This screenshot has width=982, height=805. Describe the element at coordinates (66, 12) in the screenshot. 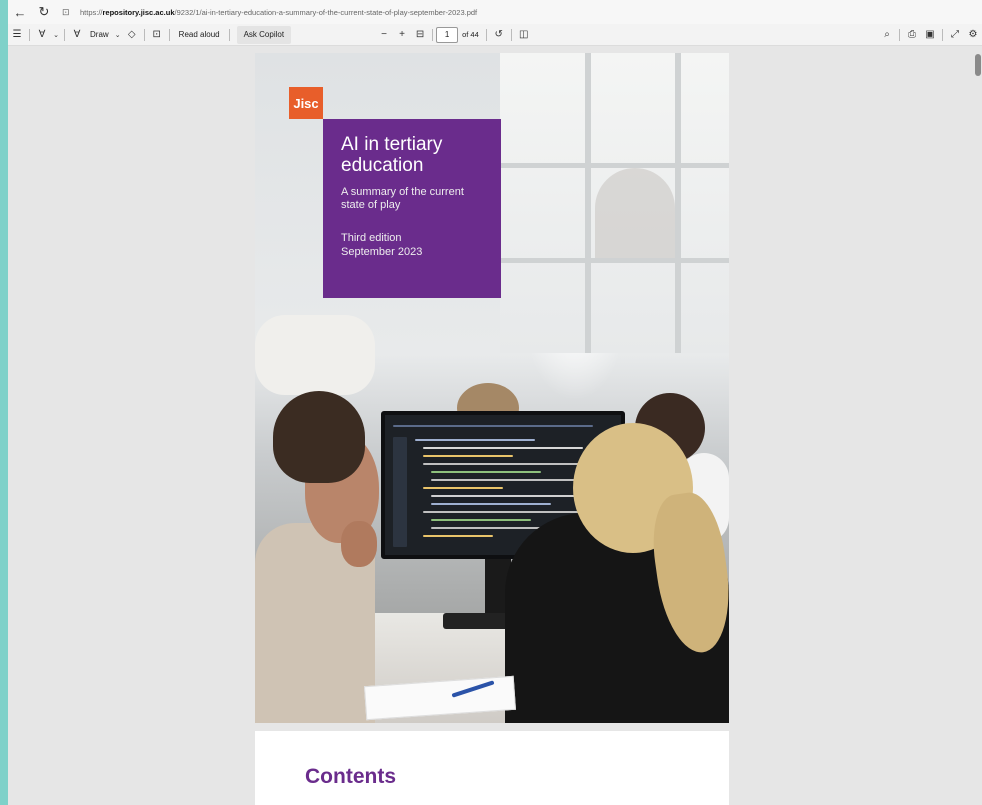

I see `lock-icon: ⊡` at that location.